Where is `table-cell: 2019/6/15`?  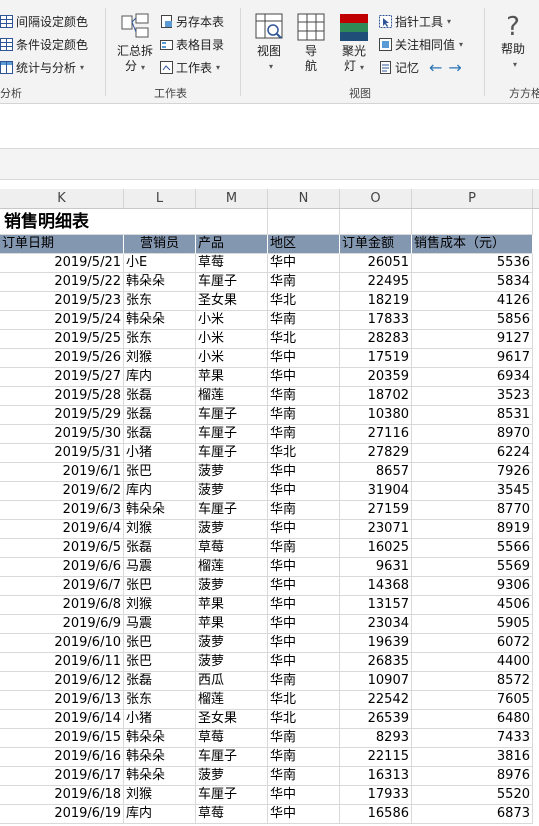 table-cell: 2019/6/15 is located at coordinates (62, 738).